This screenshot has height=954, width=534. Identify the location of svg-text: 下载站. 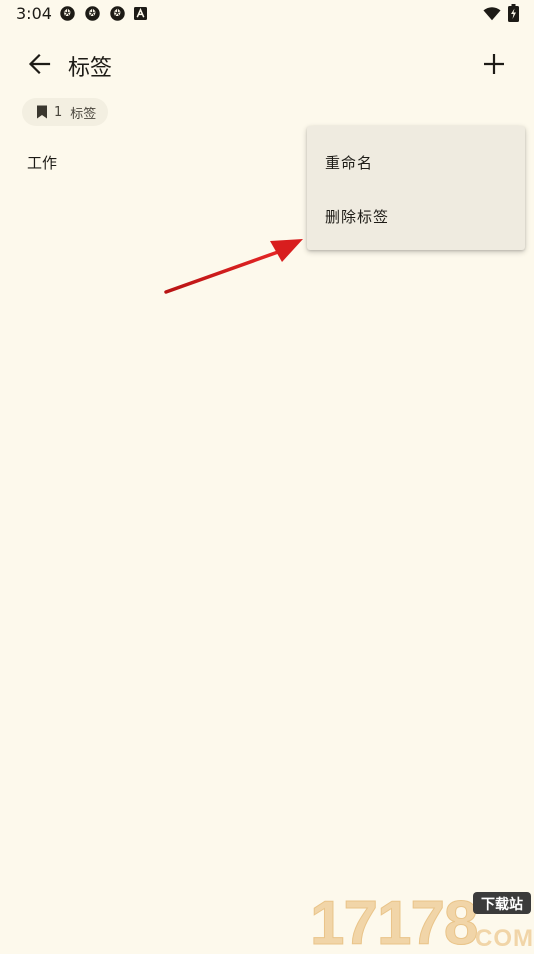
(502, 904).